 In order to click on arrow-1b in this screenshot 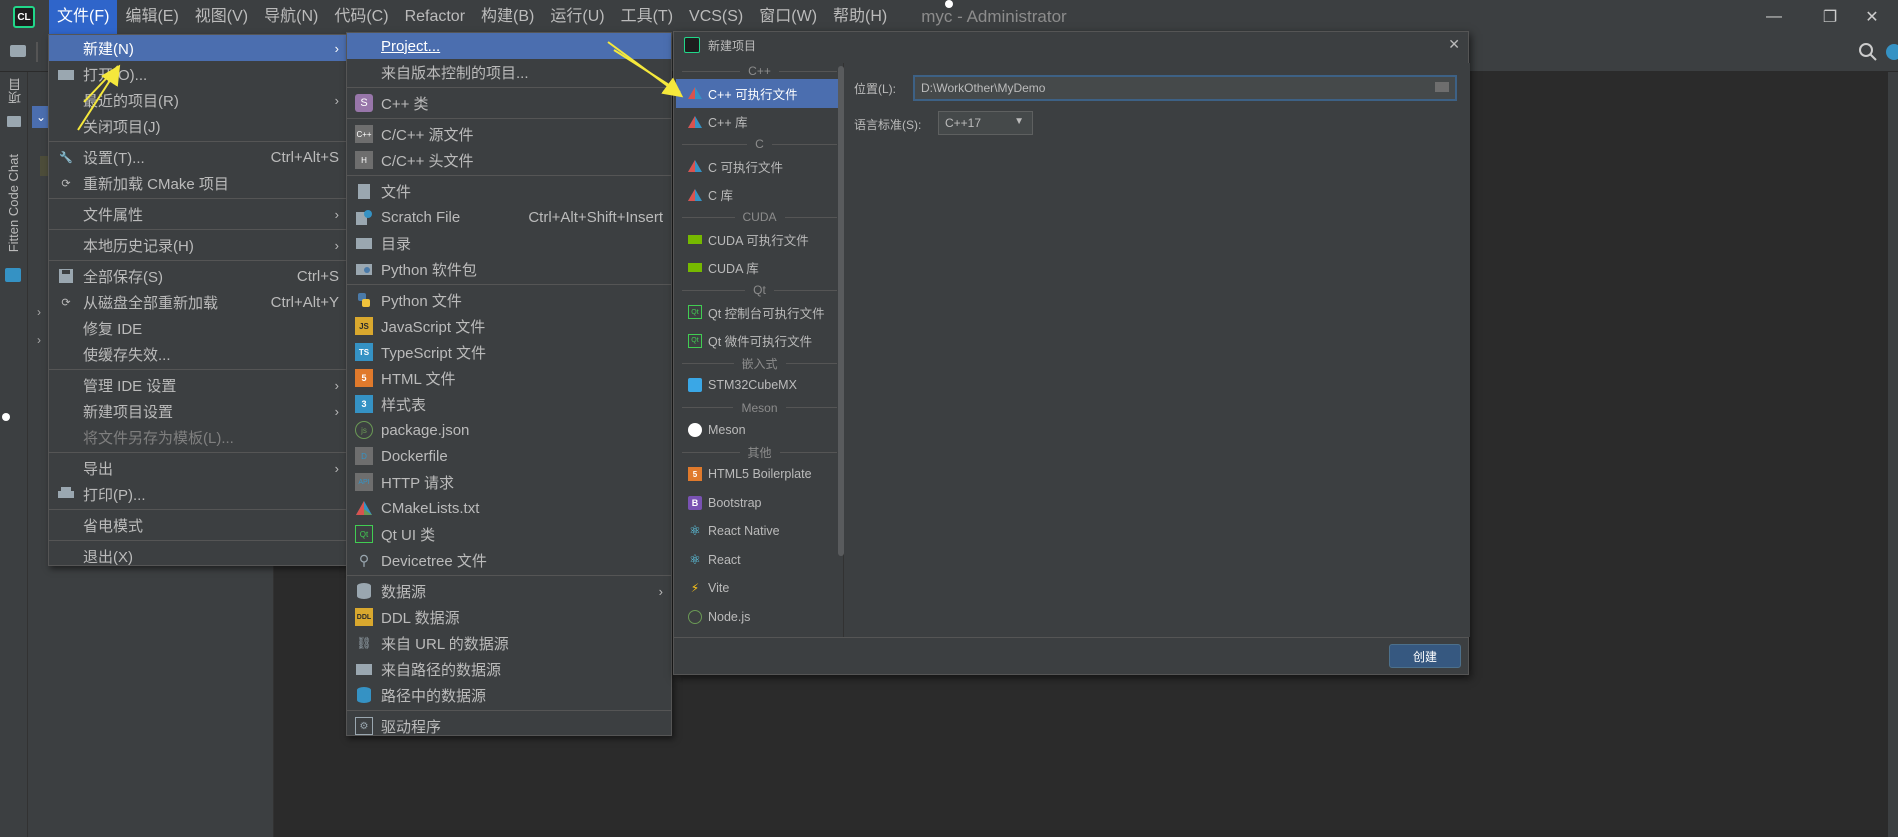, I will do `click(101, 84)`.